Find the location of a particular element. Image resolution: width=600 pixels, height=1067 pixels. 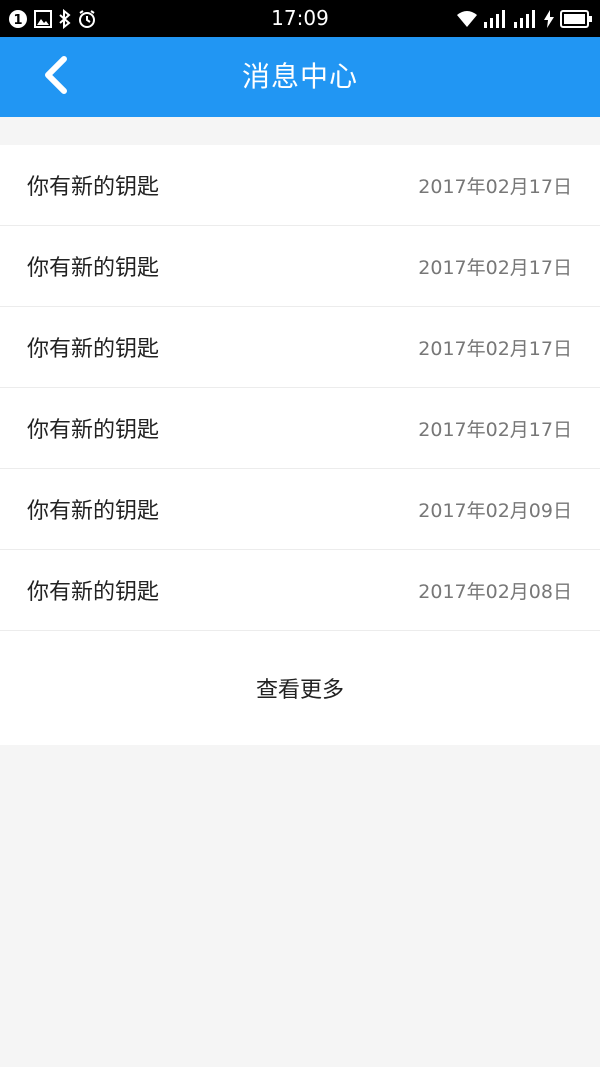

message-row: 你有新的钥匙 2017年02月09日 is located at coordinates (300, 509).